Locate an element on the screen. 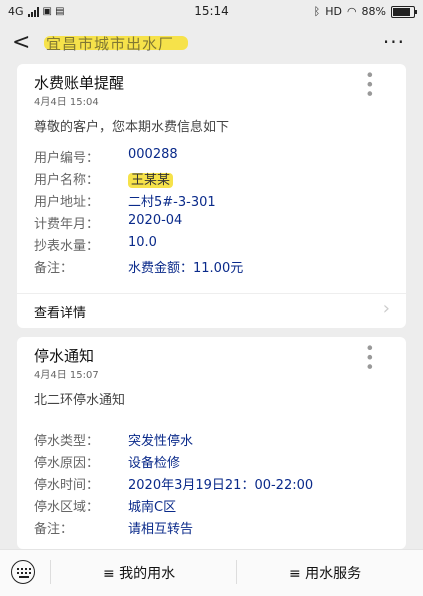  battery-percent: 88% is located at coordinates (373, 11).